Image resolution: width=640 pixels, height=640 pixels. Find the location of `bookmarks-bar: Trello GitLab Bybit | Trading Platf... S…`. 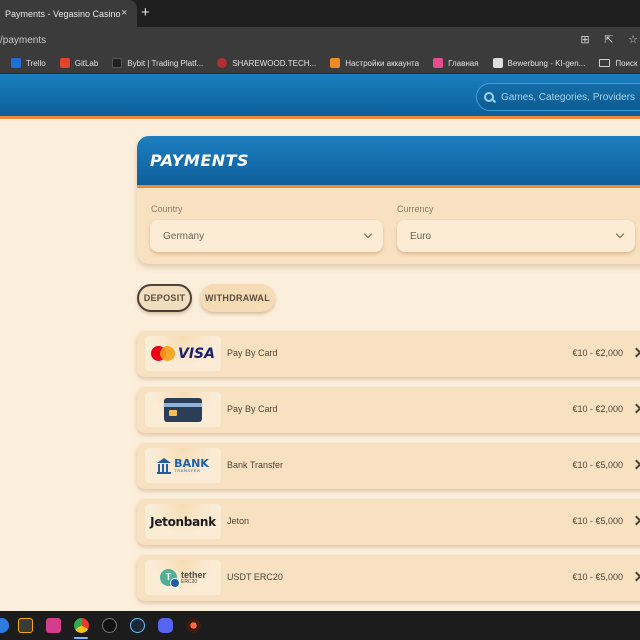

bookmarks-bar: Trello GitLab Bybit | Trading Platf... S… is located at coordinates (320, 63).